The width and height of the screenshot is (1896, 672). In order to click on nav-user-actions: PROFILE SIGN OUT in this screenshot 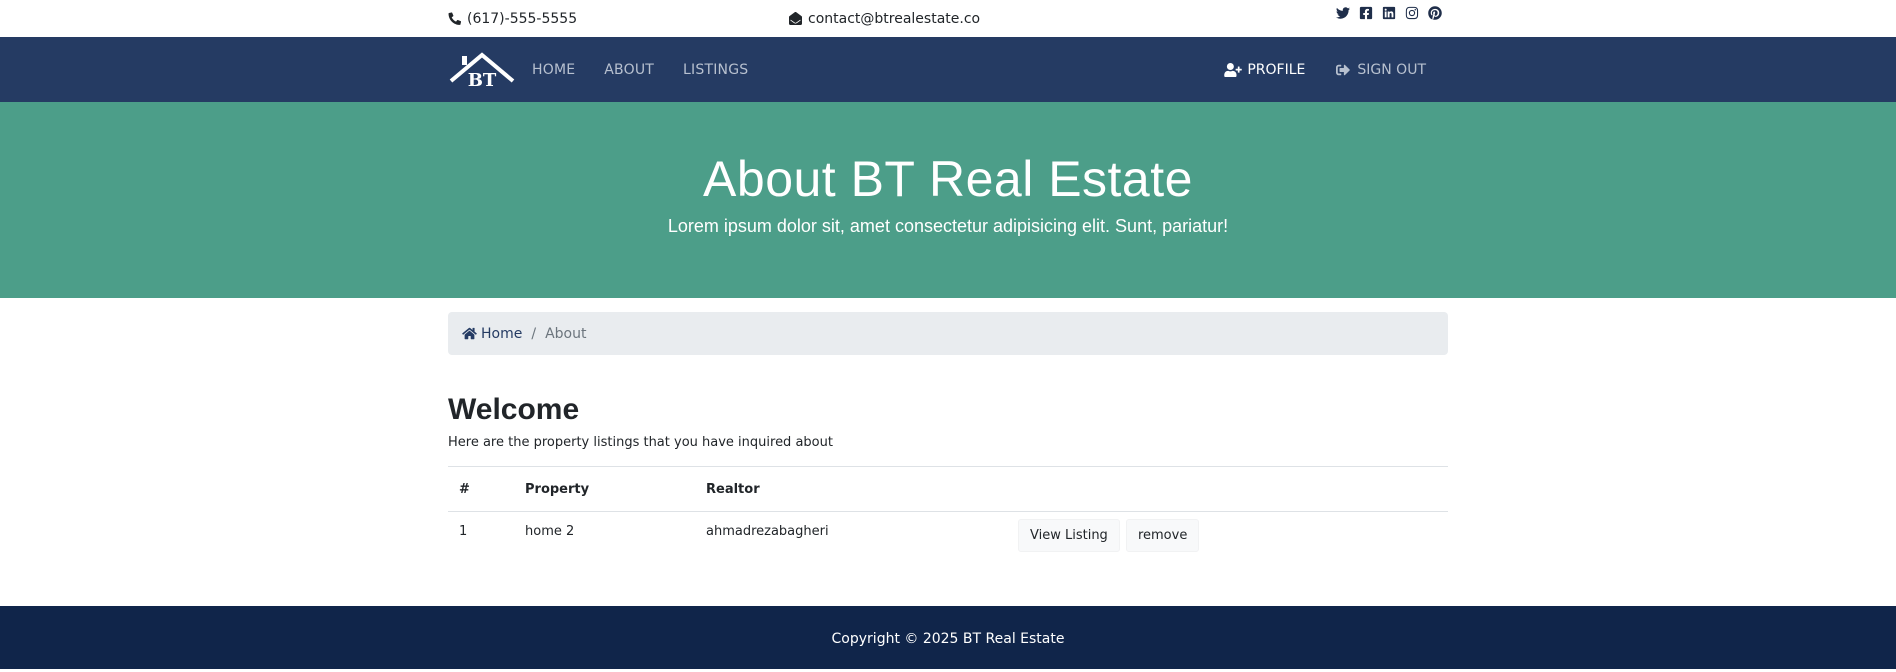, I will do `click(1325, 70)`.